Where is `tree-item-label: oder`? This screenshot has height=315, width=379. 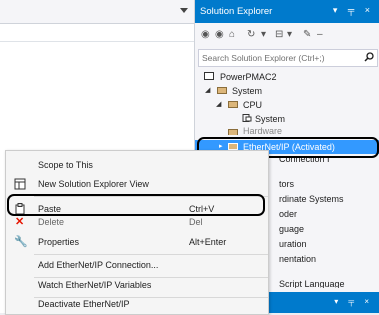 tree-item-label: oder is located at coordinates (288, 214).